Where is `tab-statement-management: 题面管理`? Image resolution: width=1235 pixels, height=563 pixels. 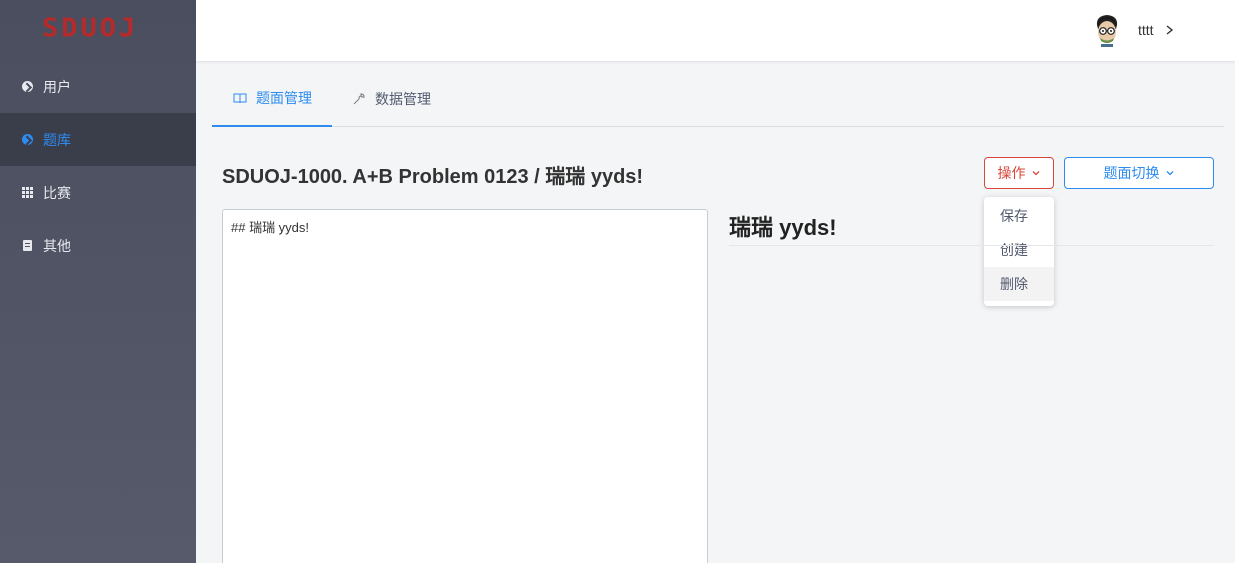 tab-statement-management: 题面管理 is located at coordinates (272, 98).